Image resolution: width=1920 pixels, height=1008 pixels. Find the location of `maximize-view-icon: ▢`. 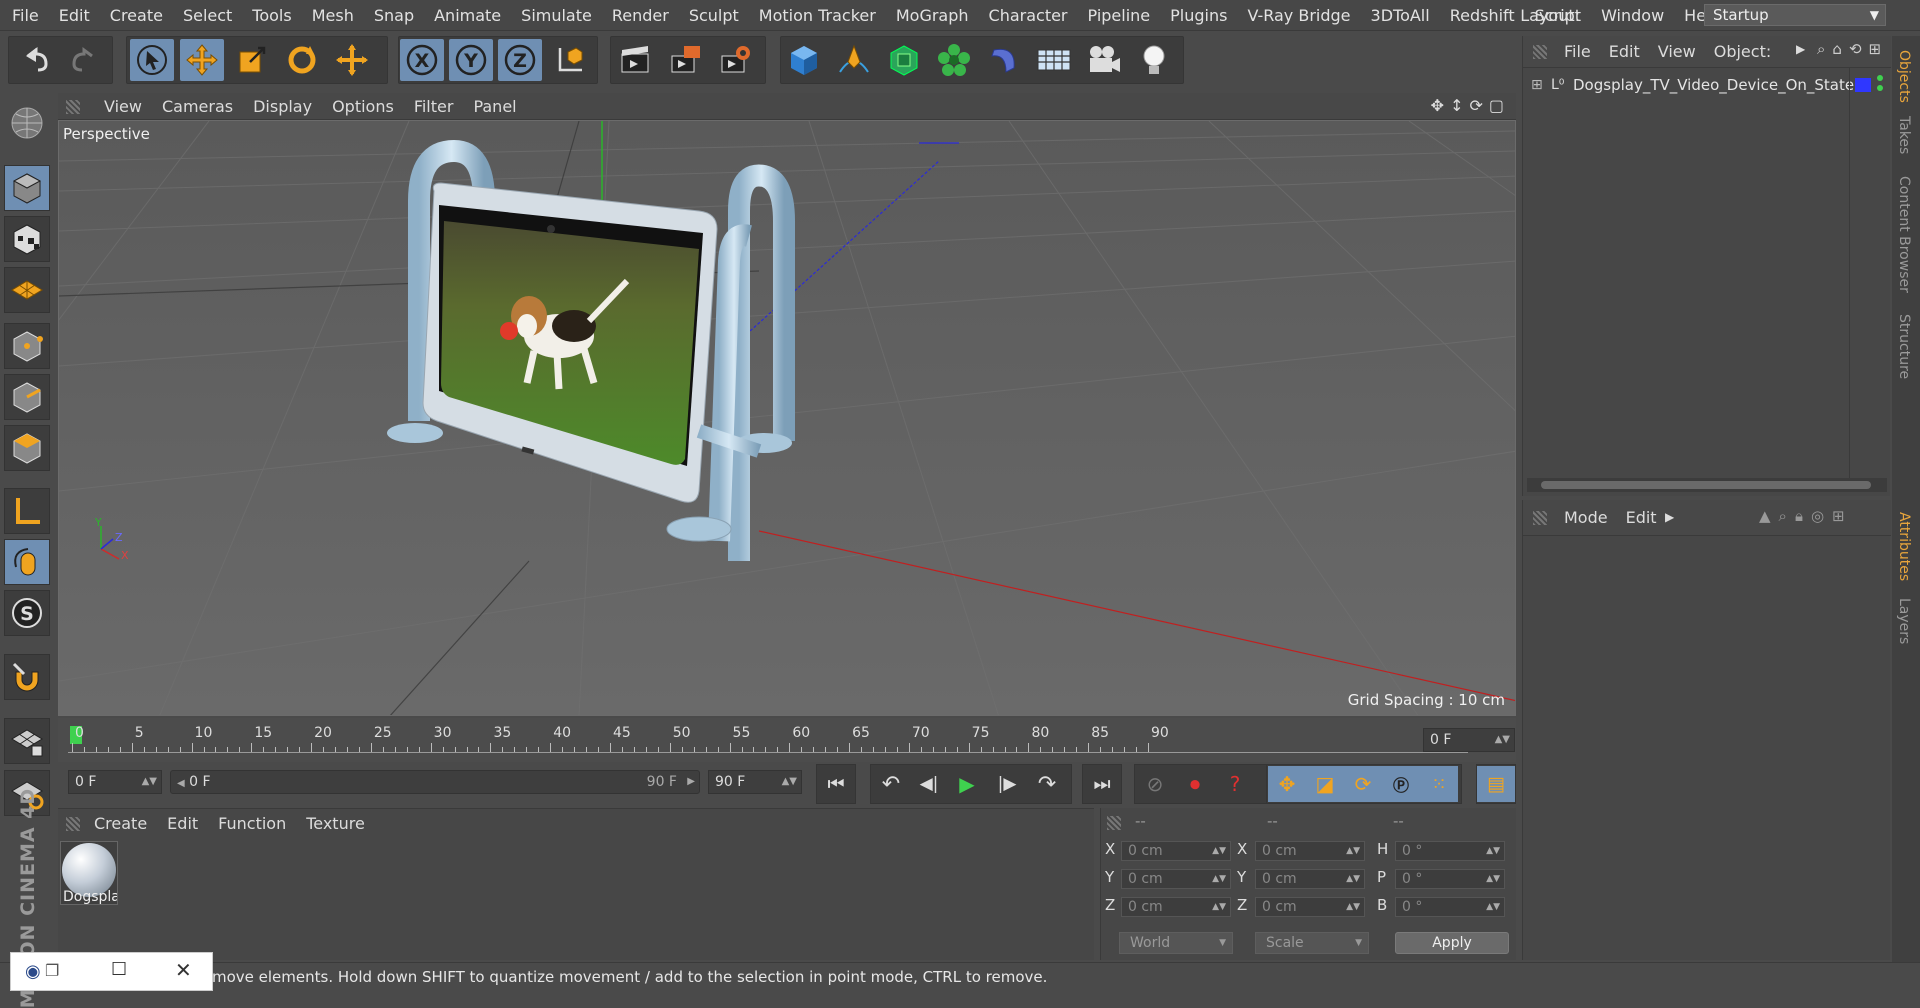

maximize-view-icon: ▢ is located at coordinates (1496, 105).